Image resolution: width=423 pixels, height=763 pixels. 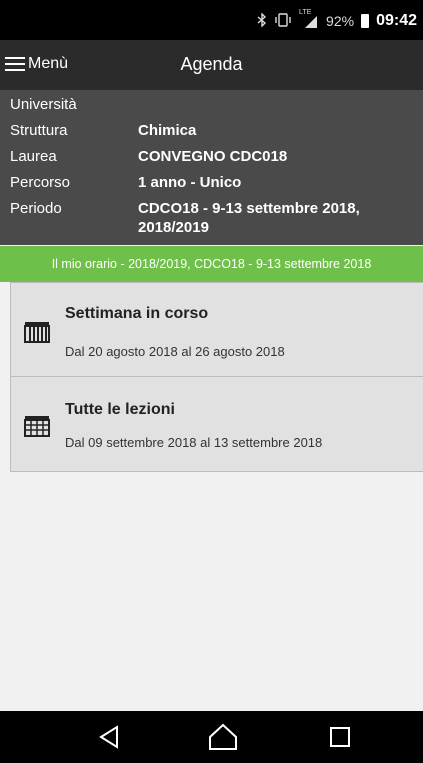 I want to click on info-key: Periodo, so click(x=36, y=208).